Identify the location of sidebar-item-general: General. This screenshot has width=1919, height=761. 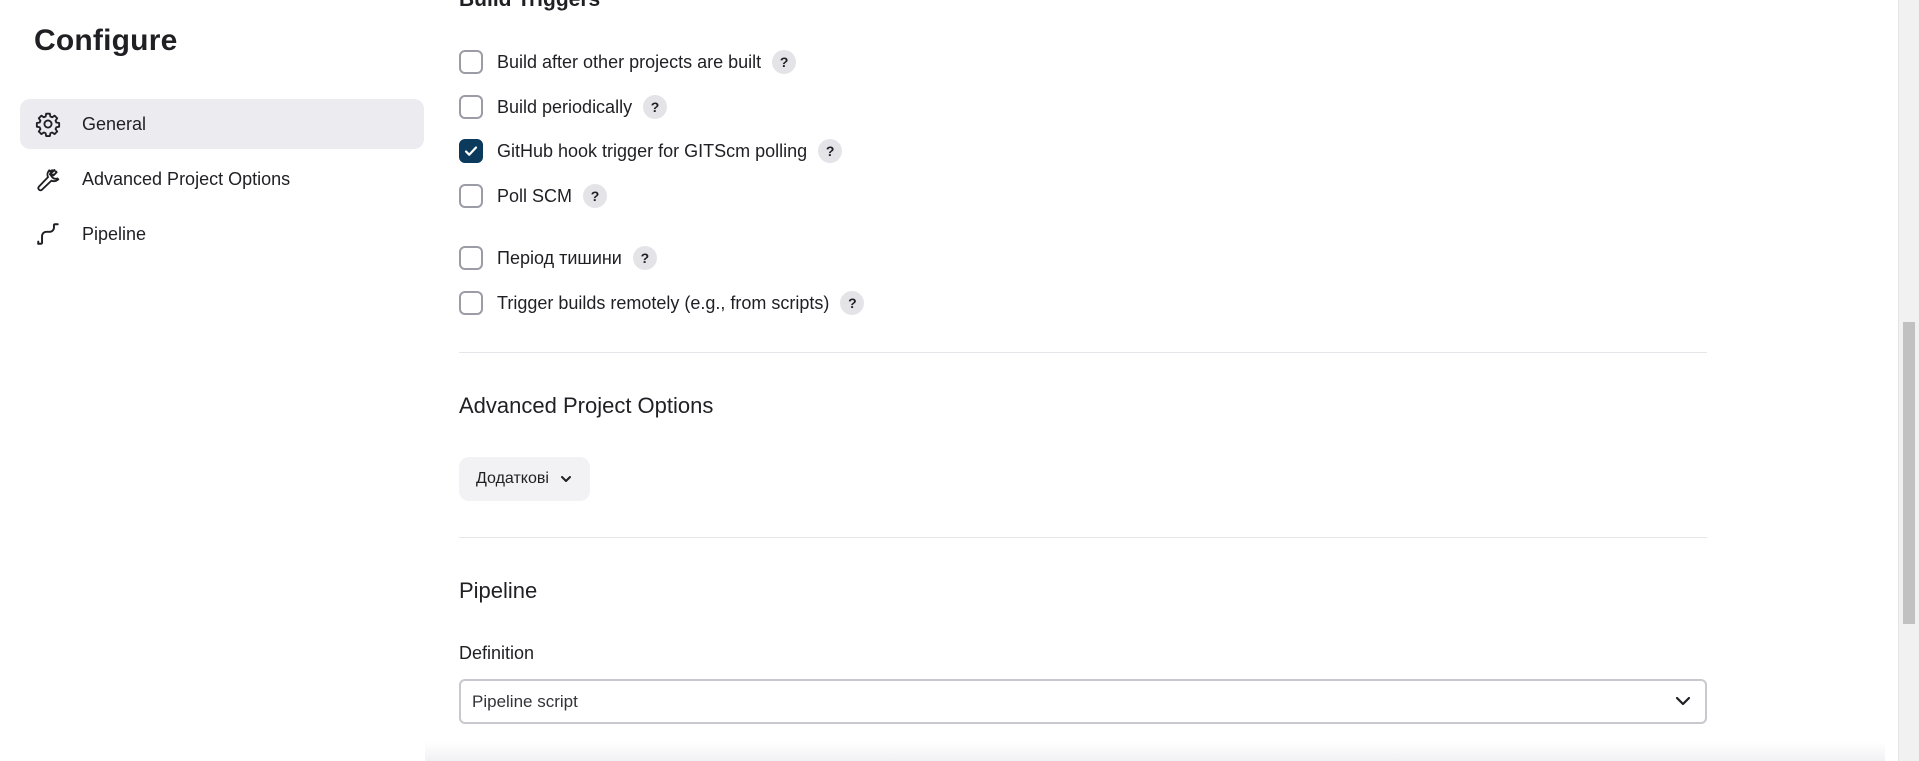
(222, 124).